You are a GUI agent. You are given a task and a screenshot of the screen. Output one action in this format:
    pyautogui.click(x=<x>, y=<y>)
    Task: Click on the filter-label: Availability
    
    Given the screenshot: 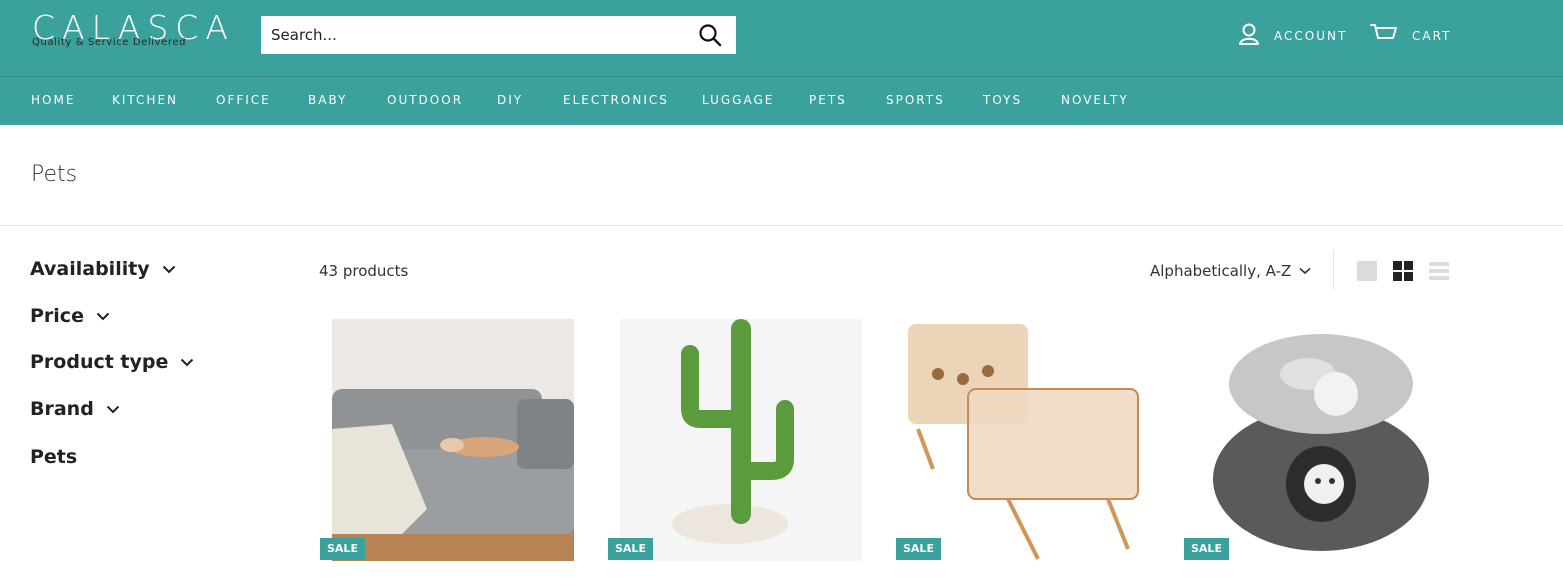 What is the action you would take?
    pyautogui.click(x=90, y=269)
    